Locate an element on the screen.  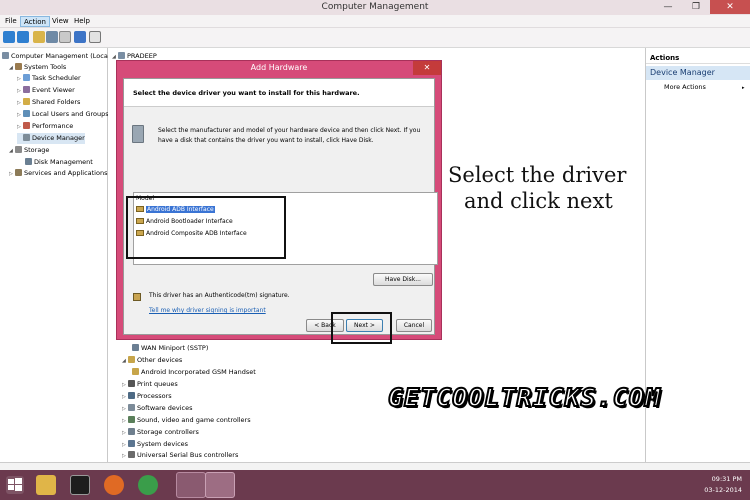
device-label: WAN Miniport (SSTP) is located at coordinates (175, 348).